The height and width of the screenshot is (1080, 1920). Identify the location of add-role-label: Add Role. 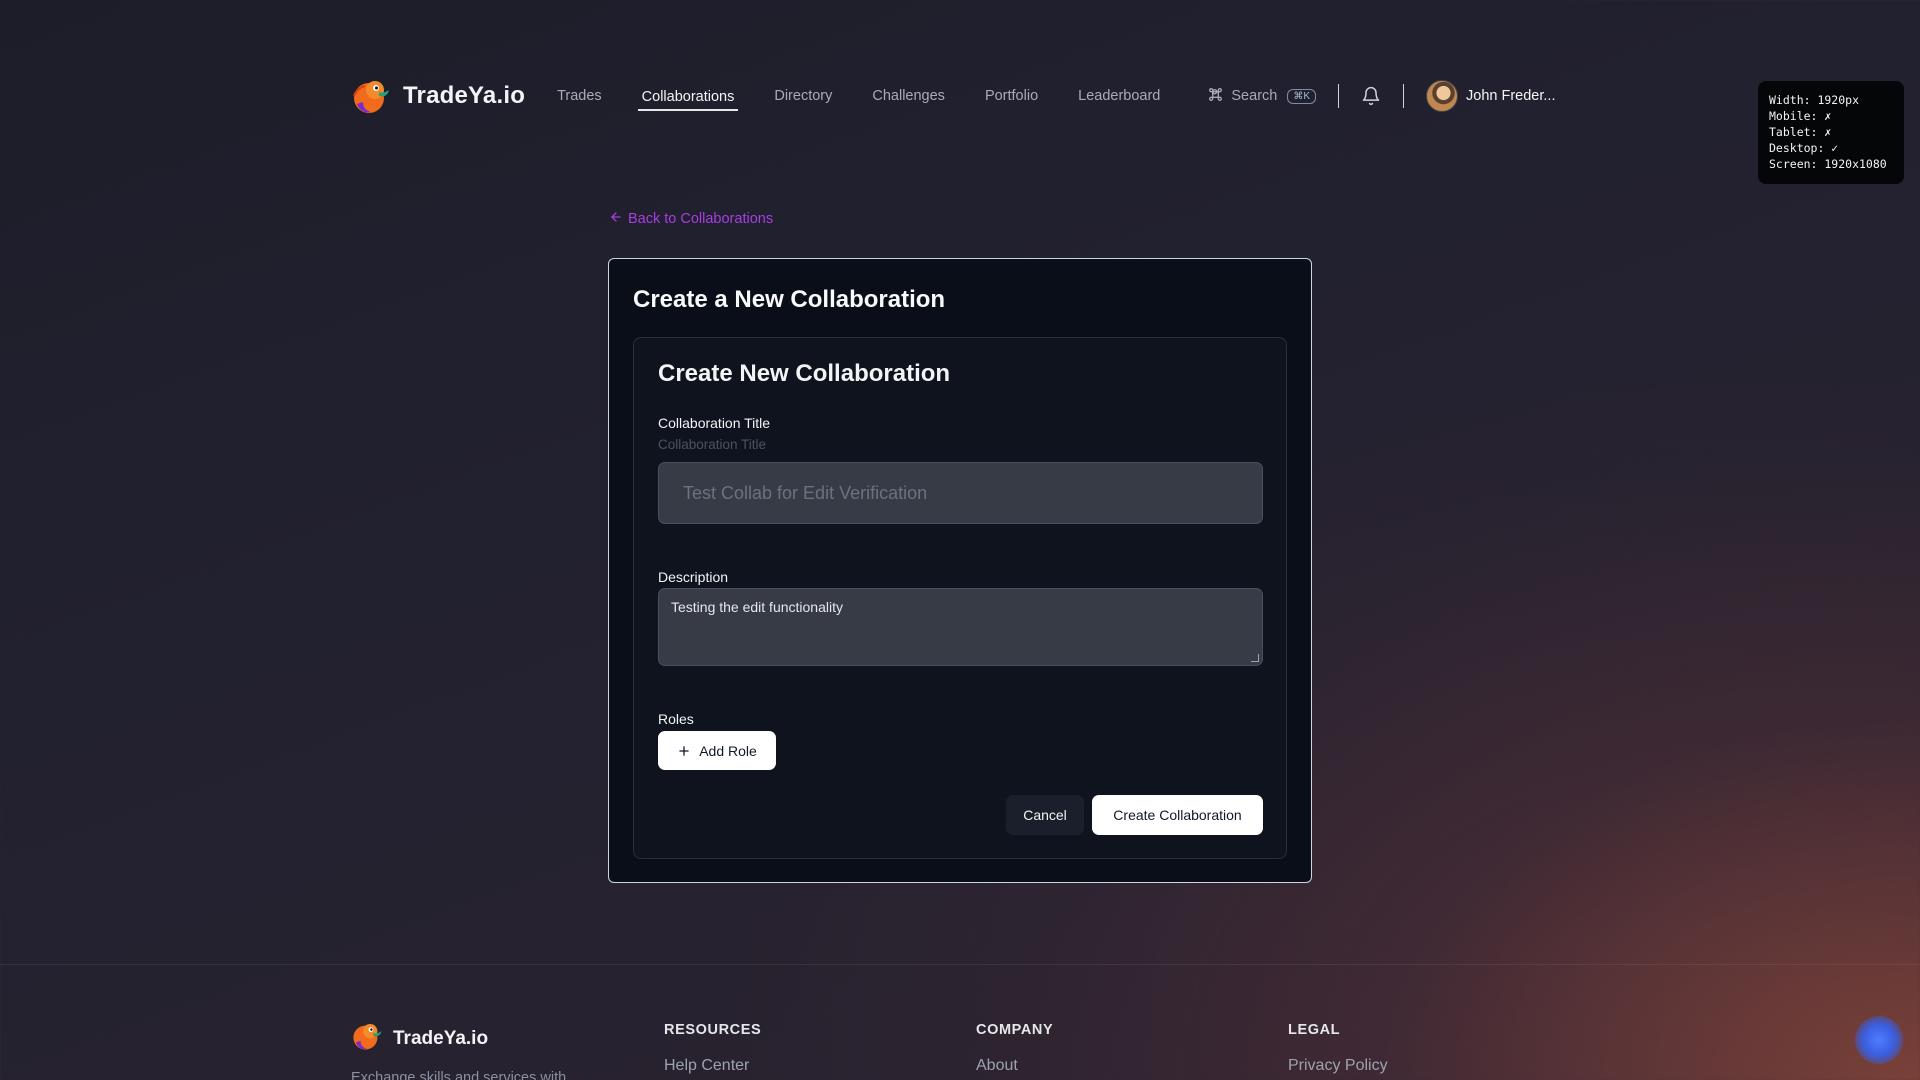
(728, 750).